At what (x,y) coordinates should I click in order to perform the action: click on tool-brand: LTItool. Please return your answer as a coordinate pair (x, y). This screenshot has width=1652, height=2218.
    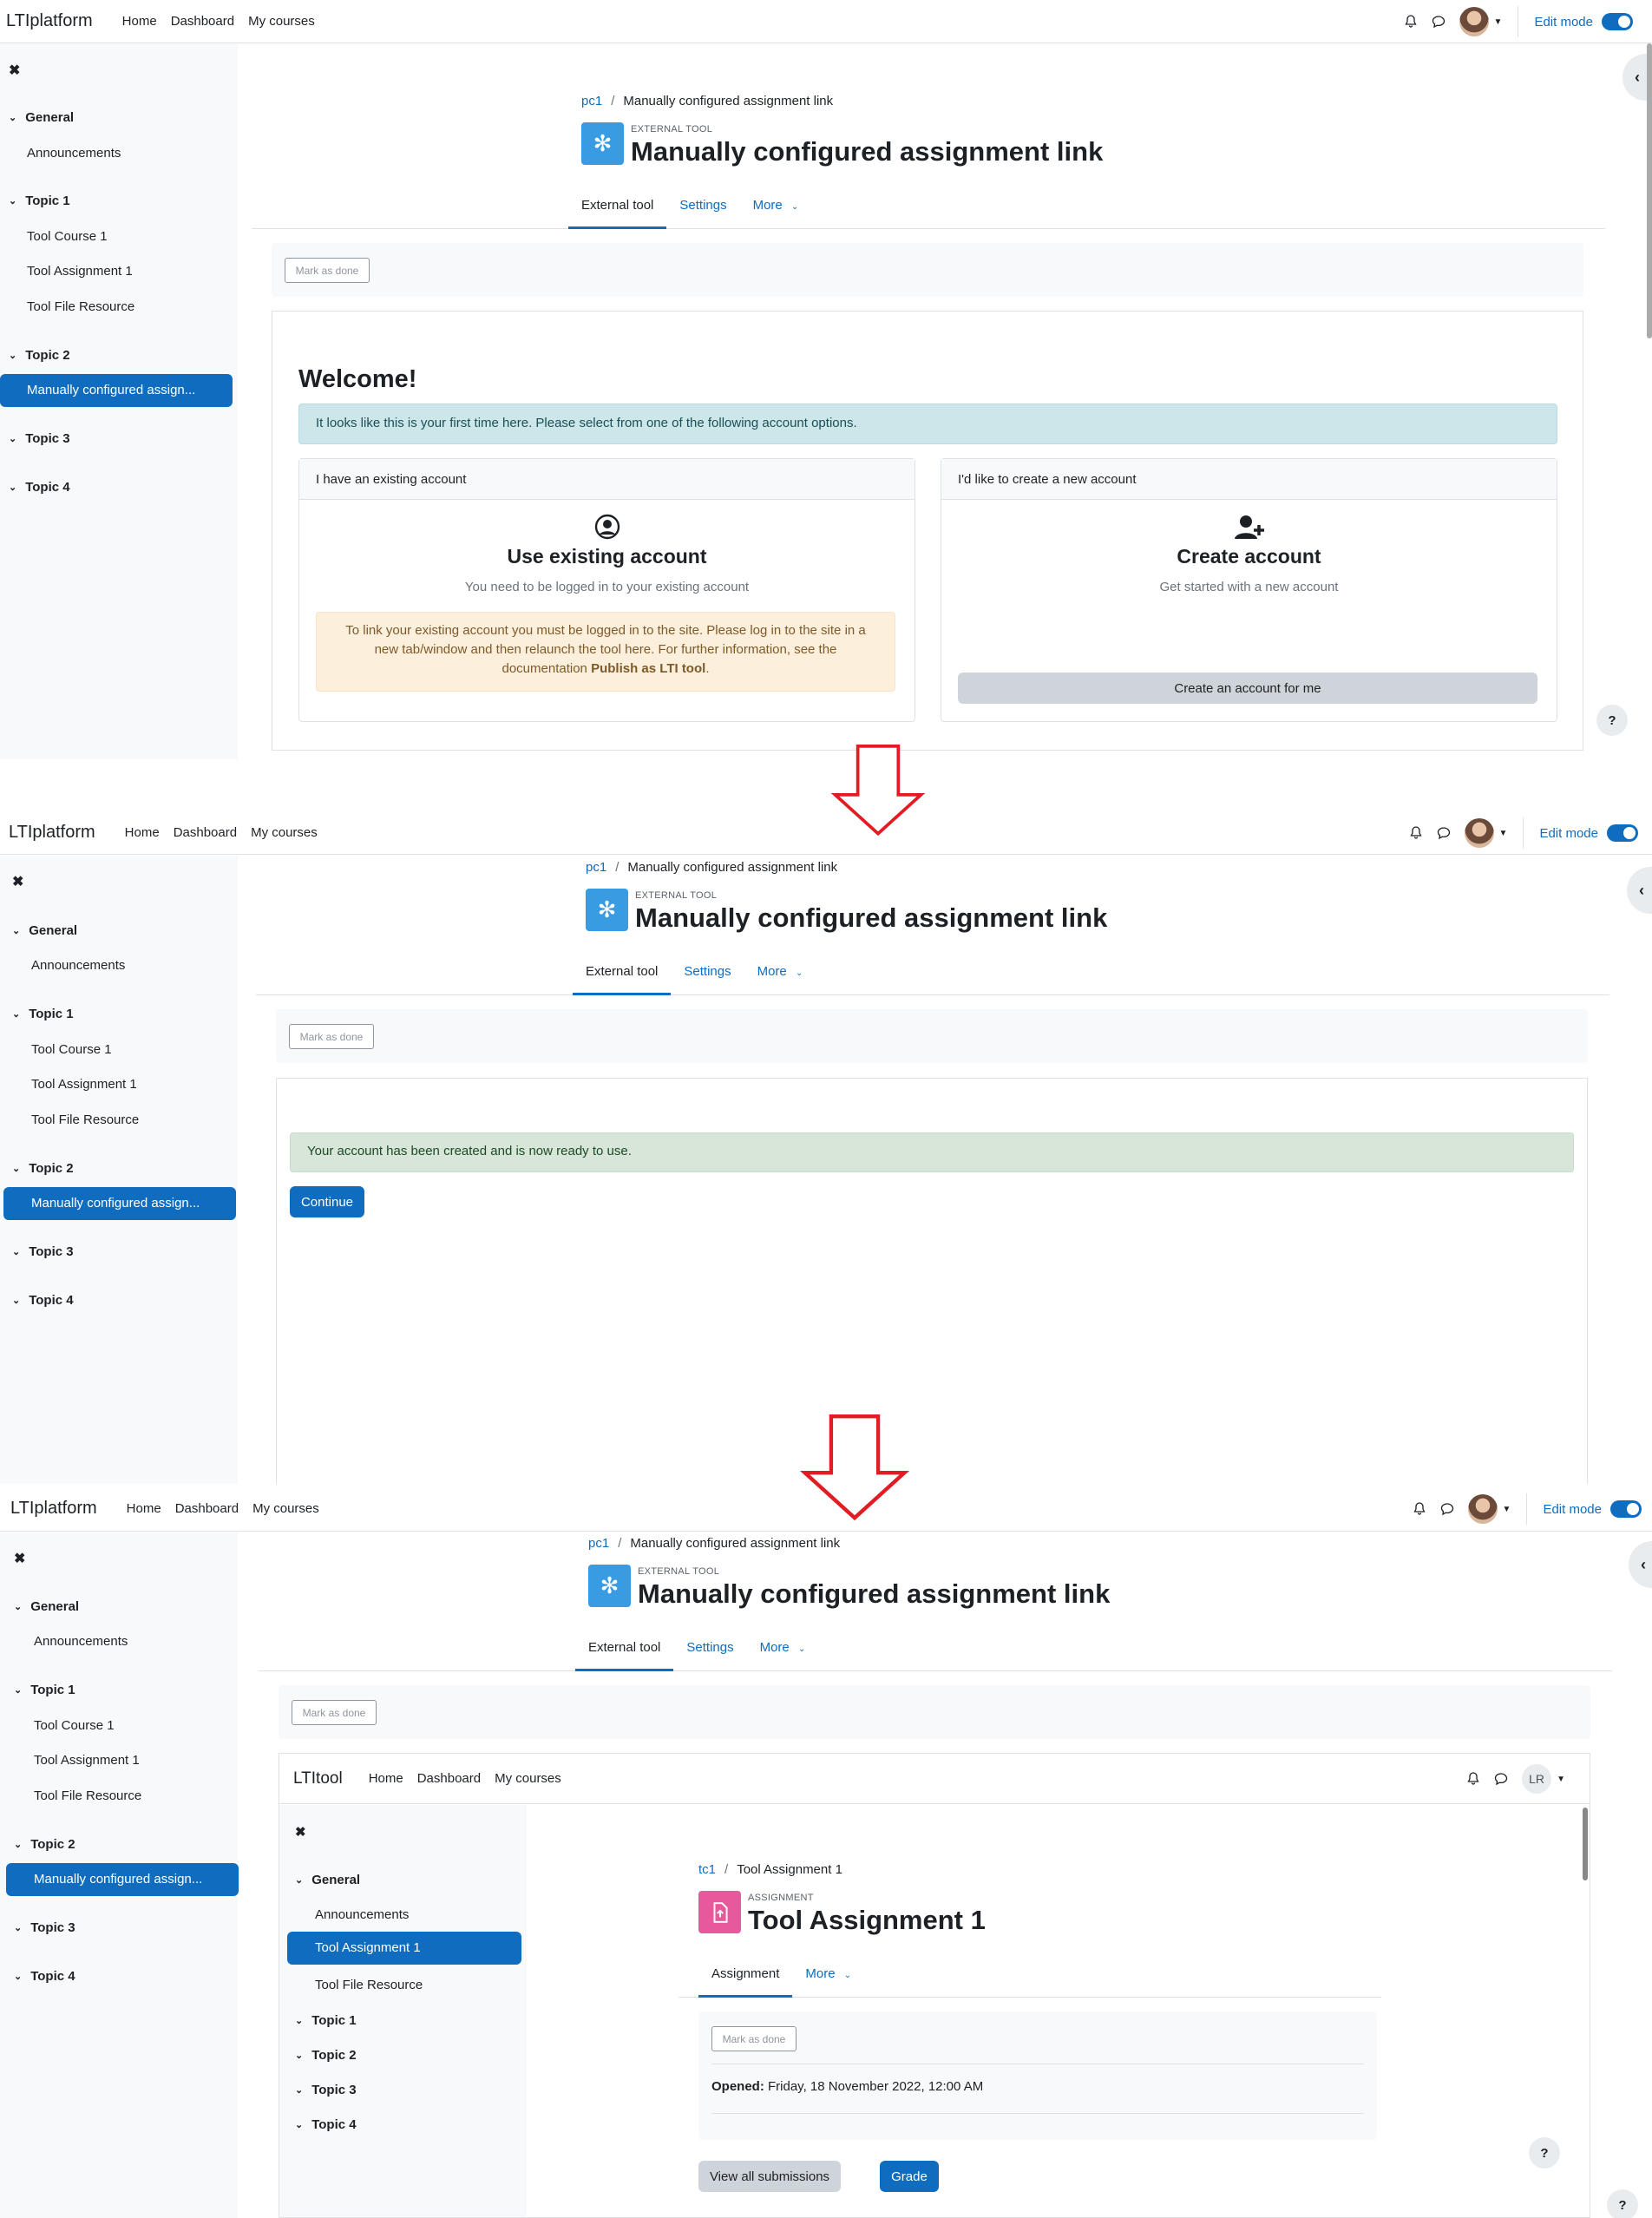
    Looking at the image, I should click on (318, 1778).